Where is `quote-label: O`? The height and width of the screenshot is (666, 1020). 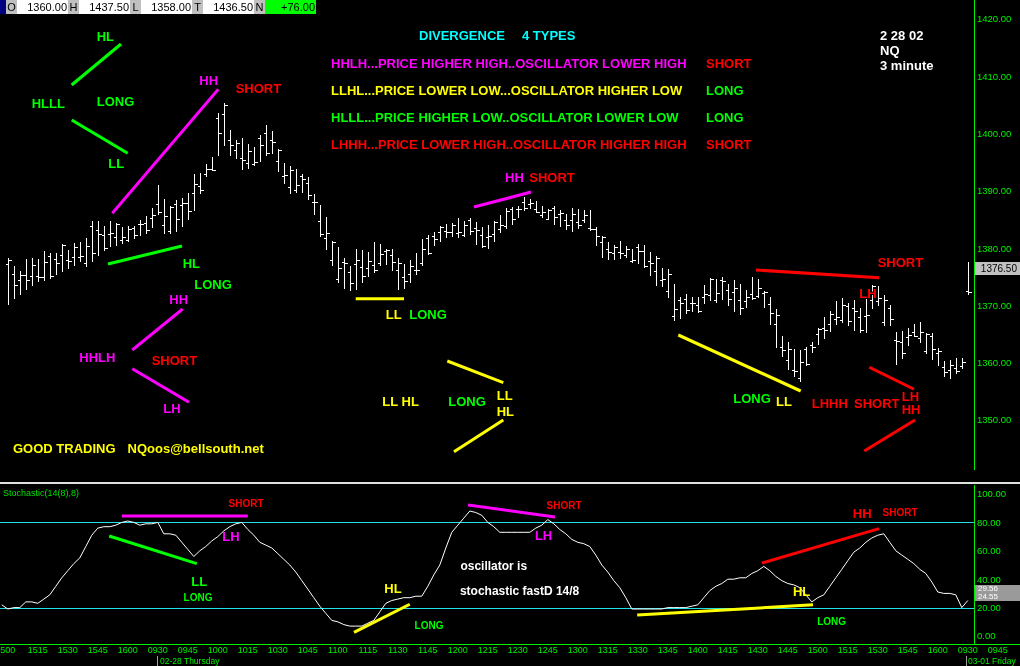
quote-label: O is located at coordinates (11, 7).